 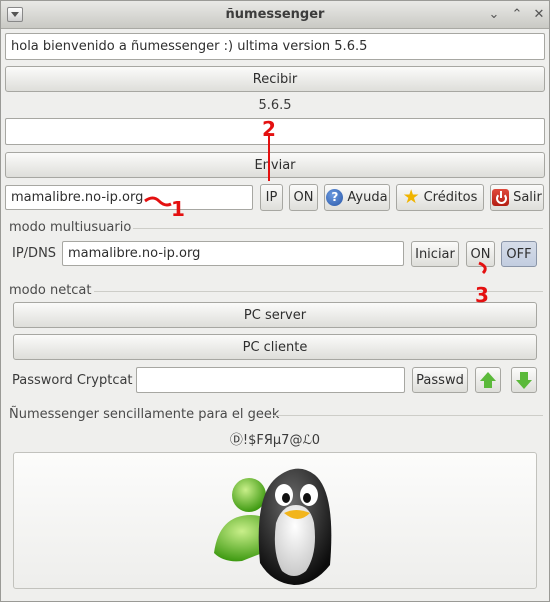 I want to click on annotation-1: 1, so click(x=178, y=209).